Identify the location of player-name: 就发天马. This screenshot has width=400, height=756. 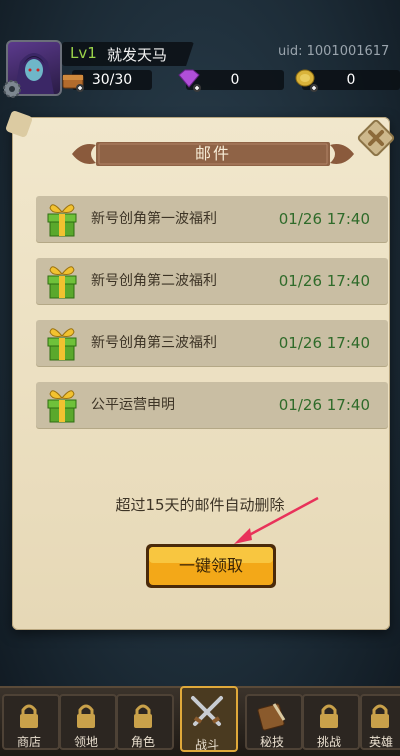
(137, 55).